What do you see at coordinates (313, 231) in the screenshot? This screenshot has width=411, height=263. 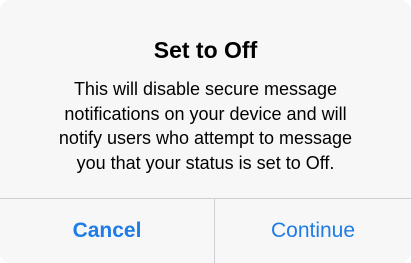 I see `continue-button: Continue` at bounding box center [313, 231].